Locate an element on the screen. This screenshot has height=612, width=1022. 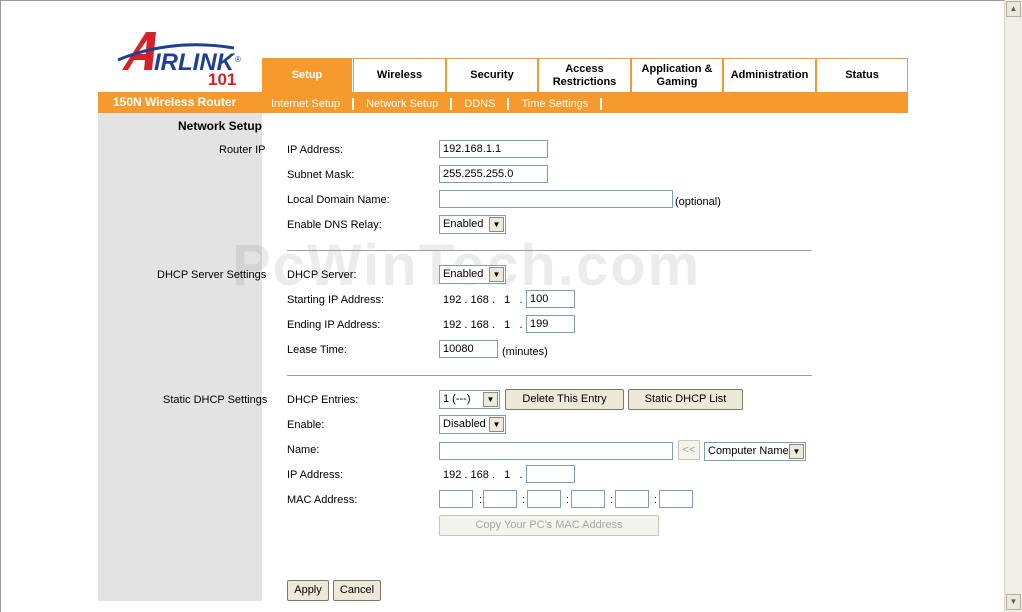
subnav-time-settings: Time Settings is located at coordinates (554, 104).